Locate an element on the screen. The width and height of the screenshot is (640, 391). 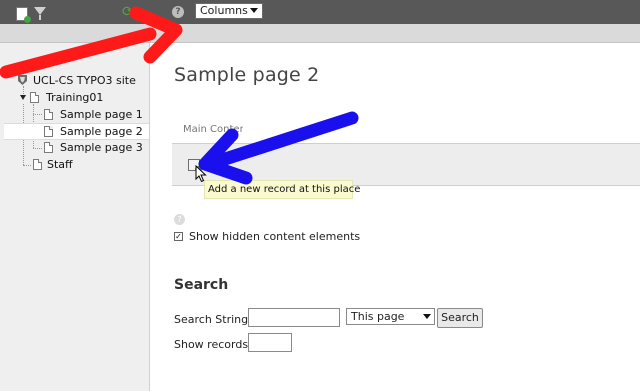
search-scope-select: This page is located at coordinates (390, 316).